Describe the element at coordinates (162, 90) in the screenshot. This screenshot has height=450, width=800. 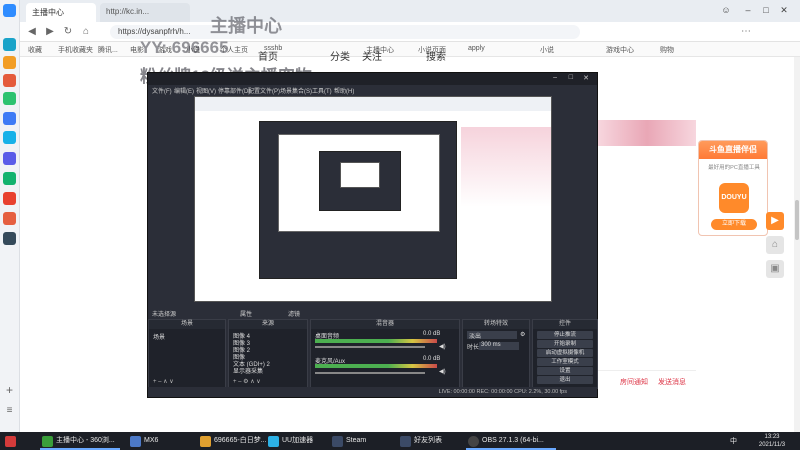
I see `obs-menu-file: 文件(F)` at that location.